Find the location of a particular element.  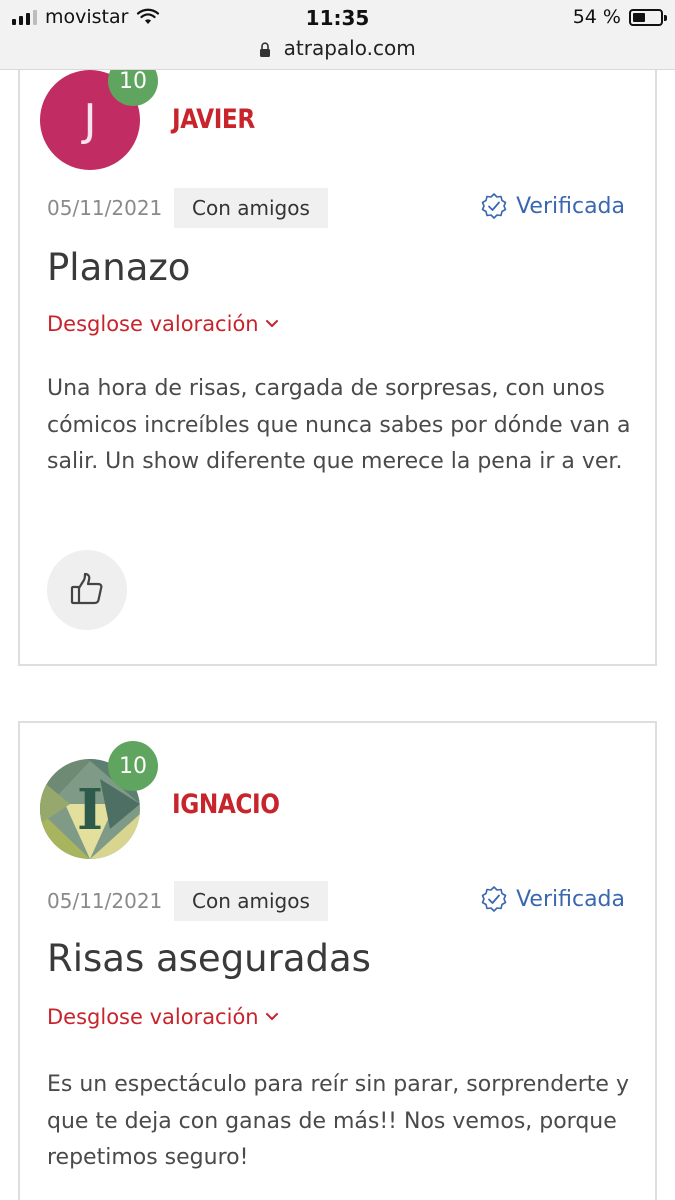

address-bar: atrapalo.com is located at coordinates (337, 48).